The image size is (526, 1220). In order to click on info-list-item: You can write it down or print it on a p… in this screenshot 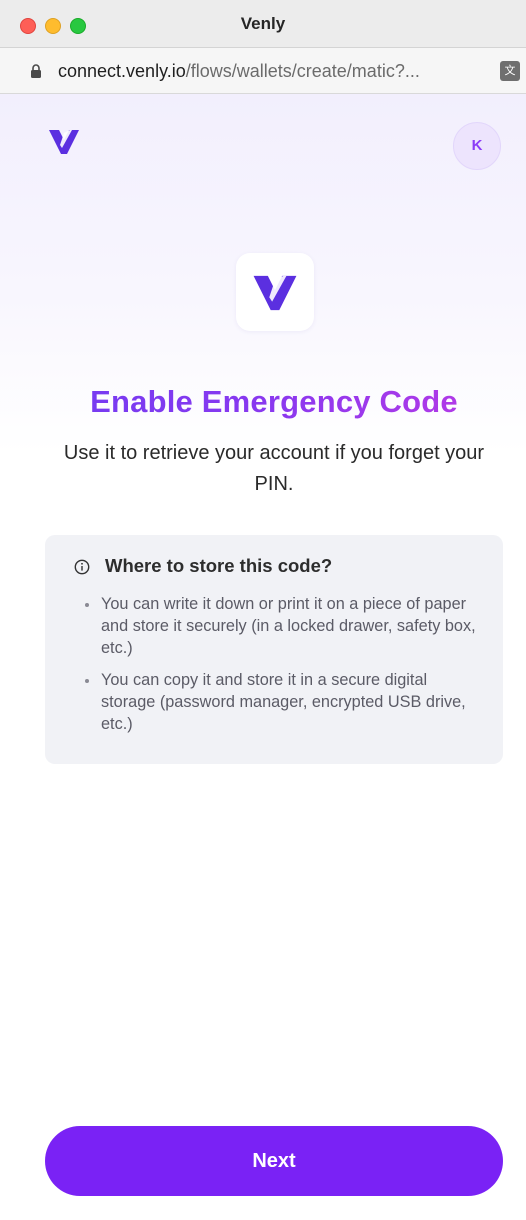, I will do `click(283, 626)`.